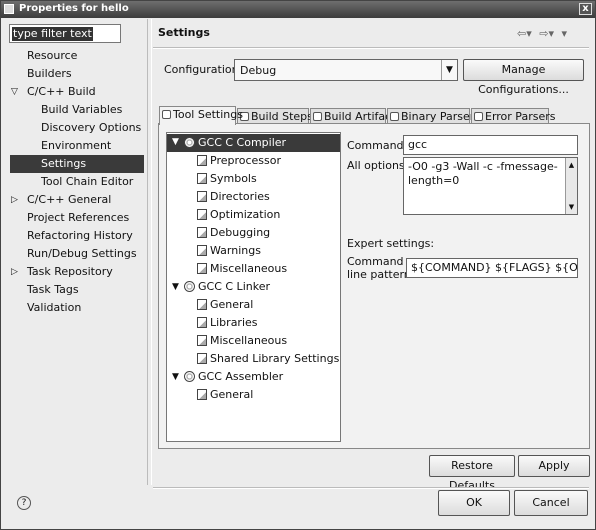 The height and width of the screenshot is (530, 596). I want to click on nav-item-label: Refactoring History, so click(80, 235).